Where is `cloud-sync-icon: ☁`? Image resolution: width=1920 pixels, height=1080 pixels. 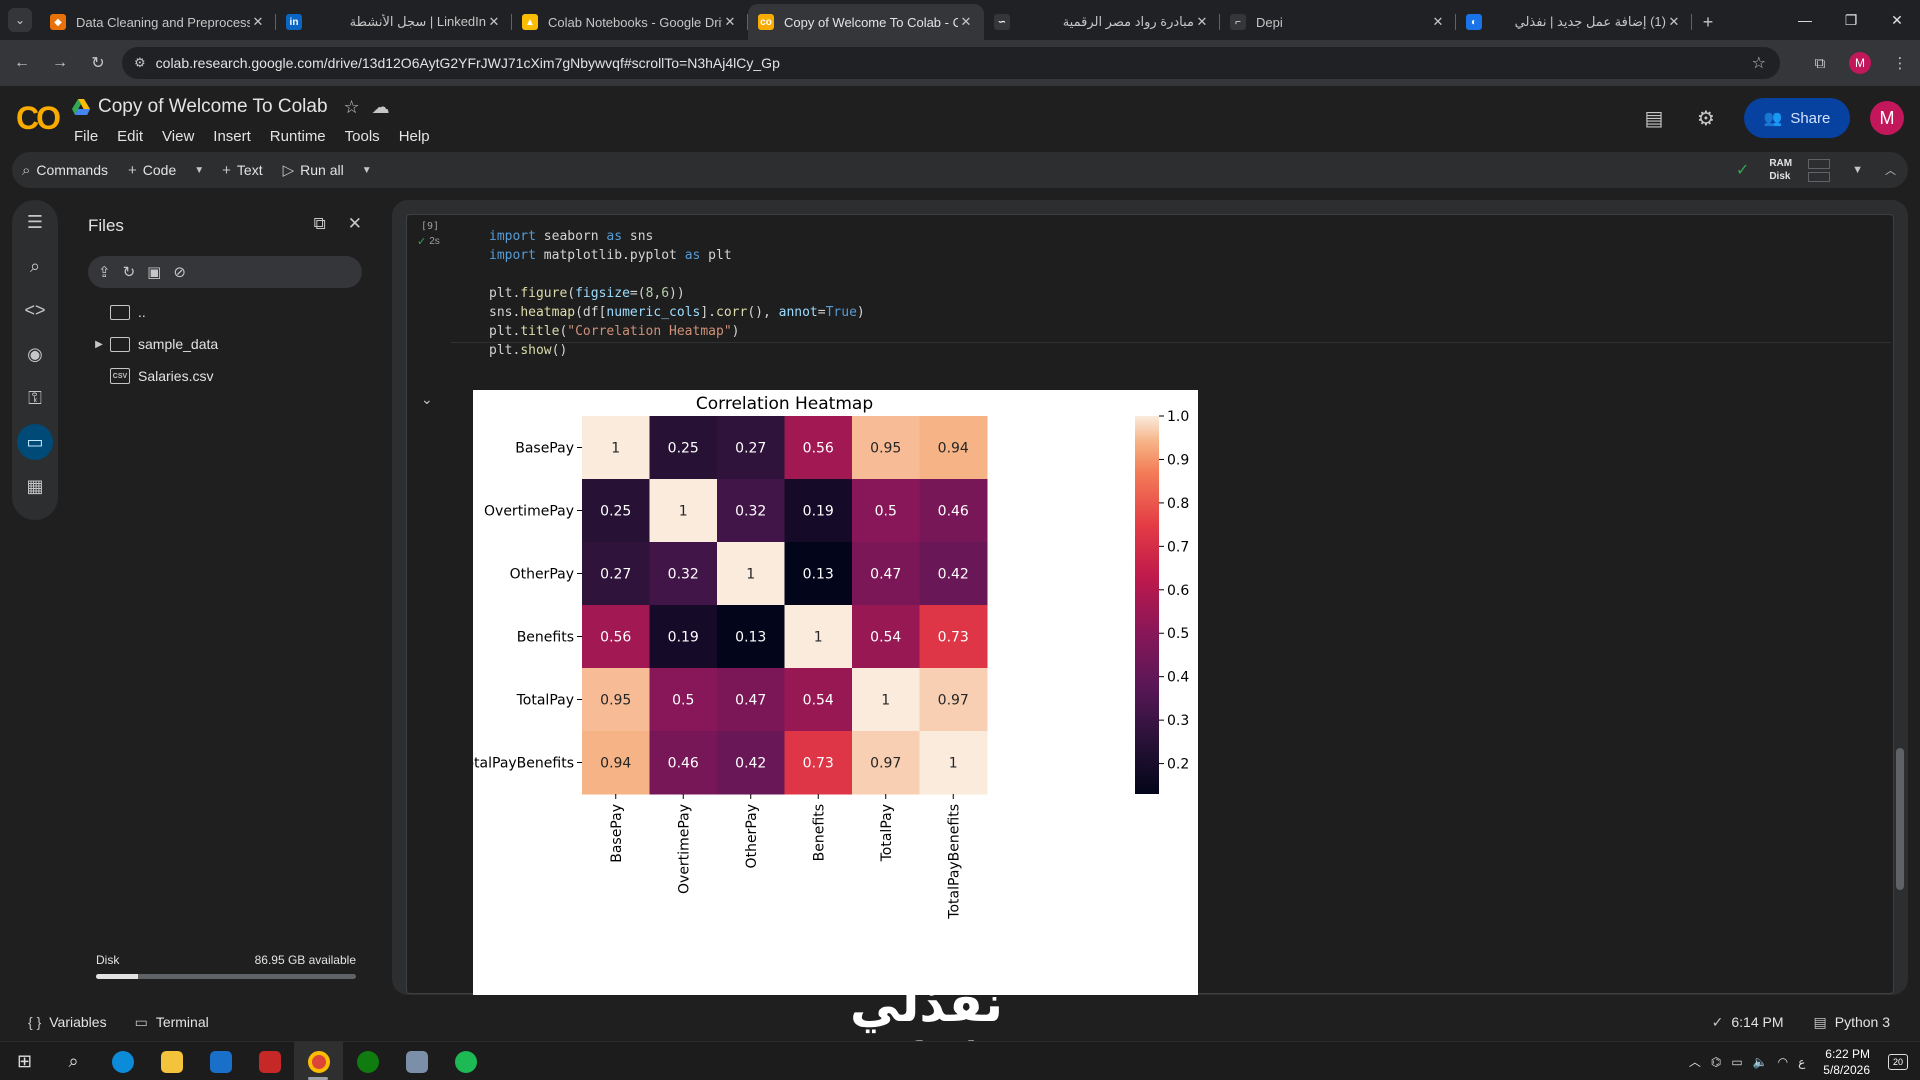 cloud-sync-icon: ☁ is located at coordinates (381, 107).